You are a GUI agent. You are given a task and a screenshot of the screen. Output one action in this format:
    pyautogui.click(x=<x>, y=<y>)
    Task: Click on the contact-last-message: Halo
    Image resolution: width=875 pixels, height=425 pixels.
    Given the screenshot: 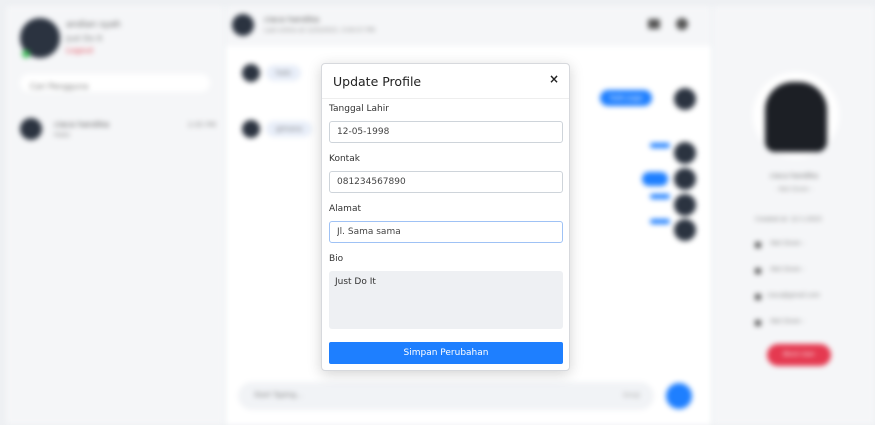 What is the action you would take?
    pyautogui.click(x=62, y=135)
    